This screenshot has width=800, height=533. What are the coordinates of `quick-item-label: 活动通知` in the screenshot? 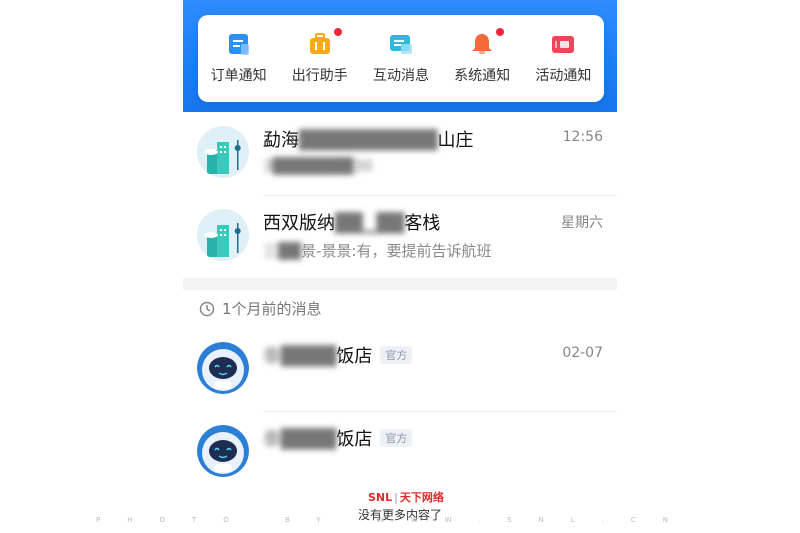 It's located at (563, 75).